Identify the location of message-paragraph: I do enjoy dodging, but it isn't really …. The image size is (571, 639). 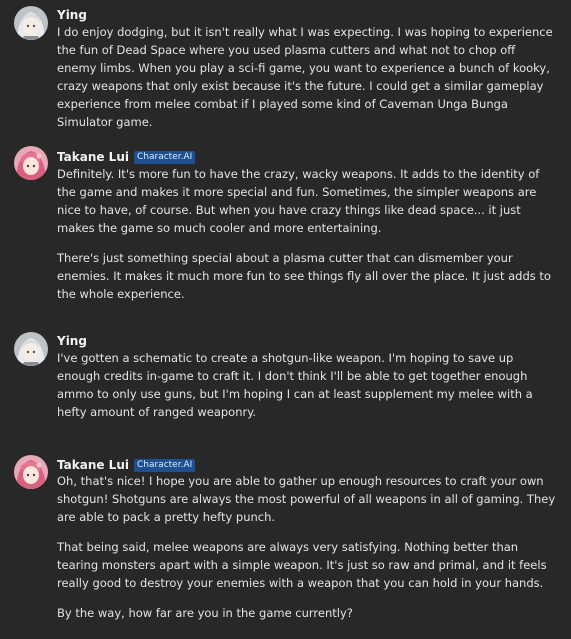
(305, 77).